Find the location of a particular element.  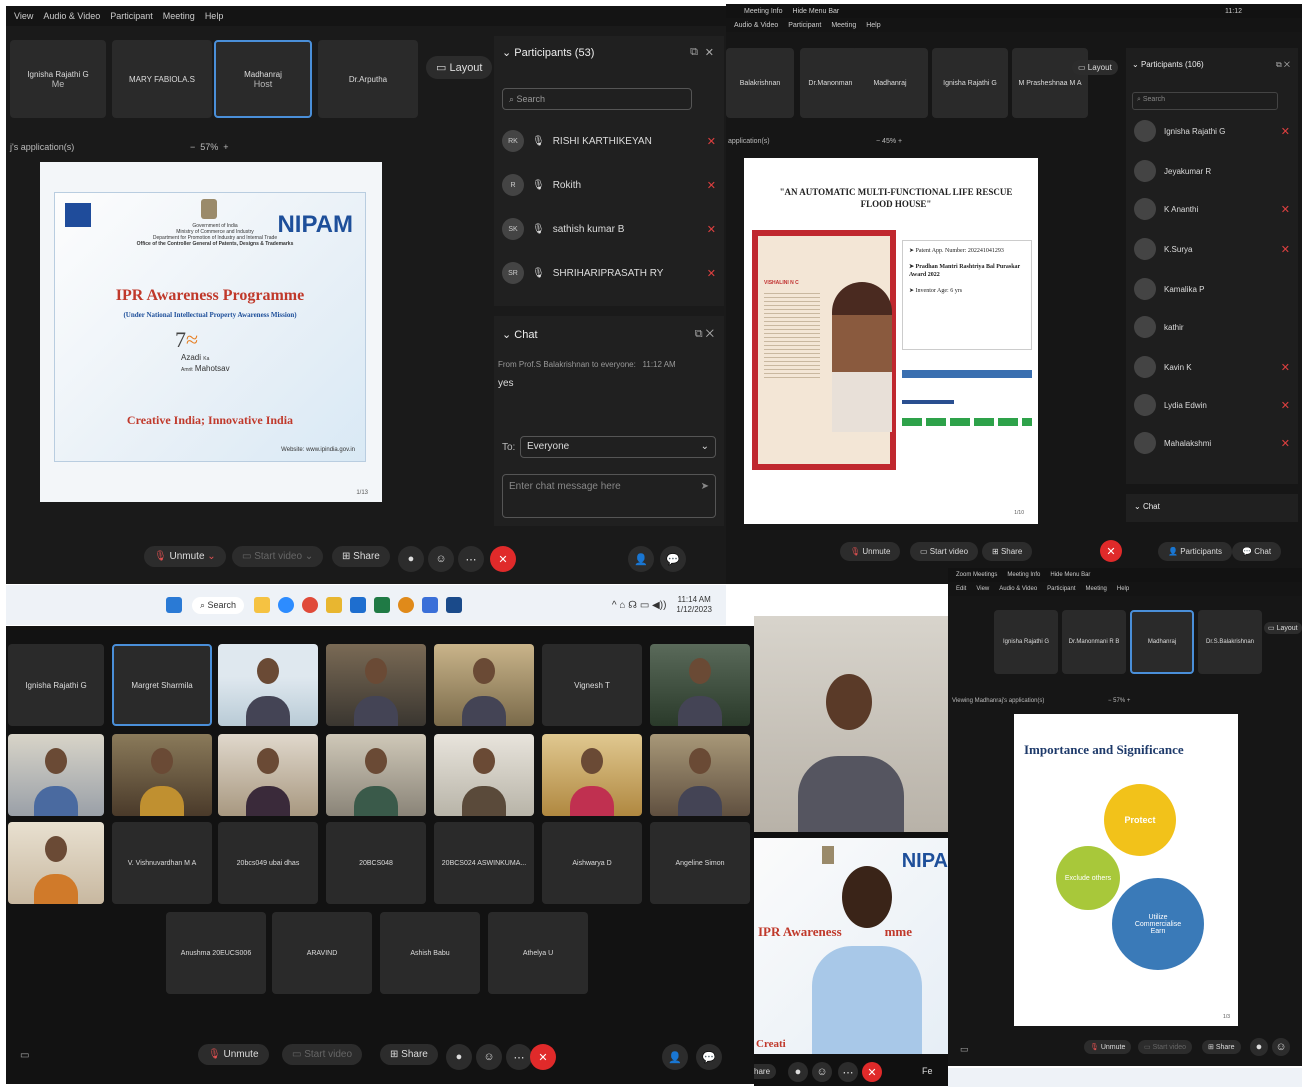

participant-tile: 20bcs049 ubai dhas is located at coordinates (268, 863).